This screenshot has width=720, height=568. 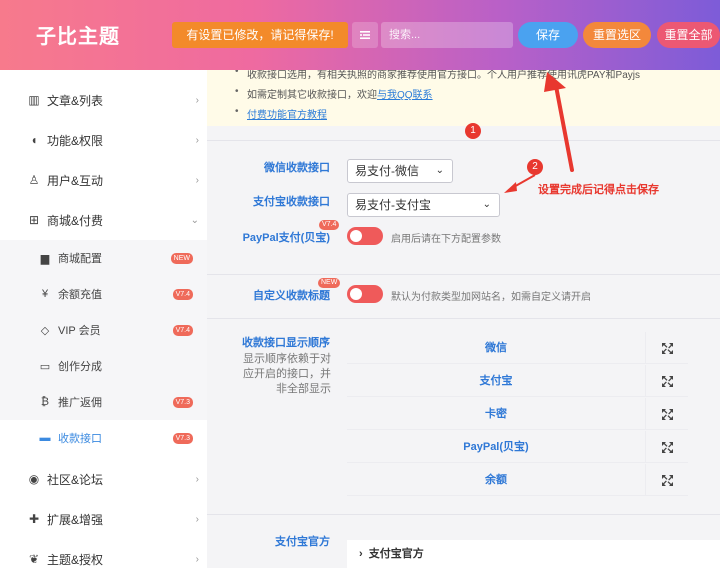 What do you see at coordinates (598, 190) in the screenshot?
I see `annotation-save-note: 设置完成后记得点击保存` at bounding box center [598, 190].